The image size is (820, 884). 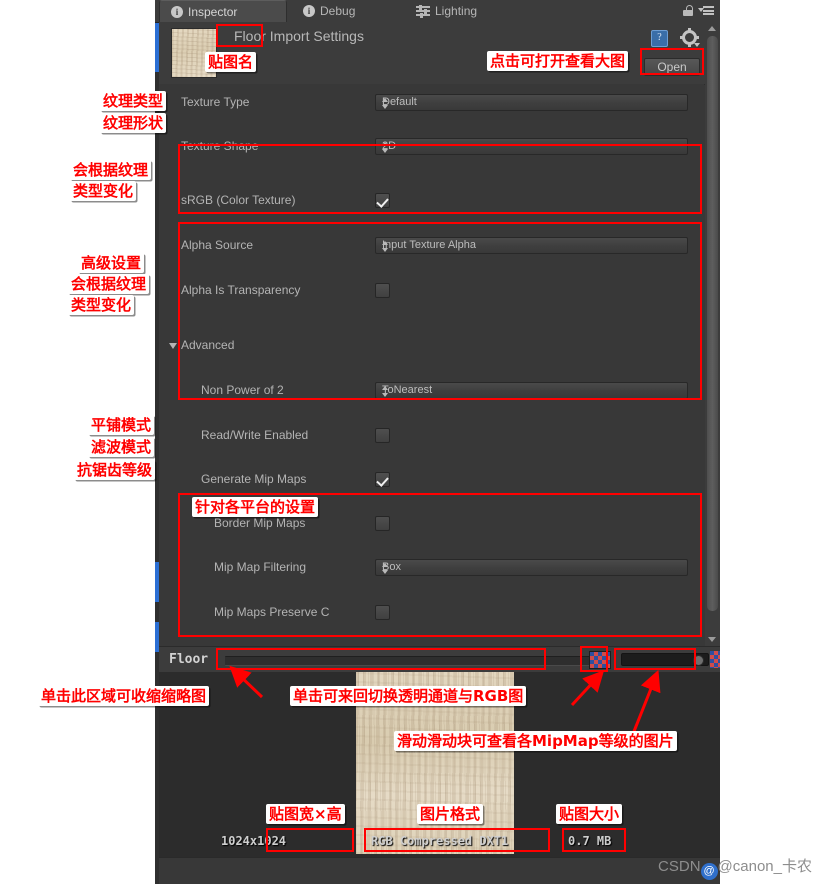 I want to click on alpha-source-dropdown: Input Texture Alpha, so click(x=531, y=245).